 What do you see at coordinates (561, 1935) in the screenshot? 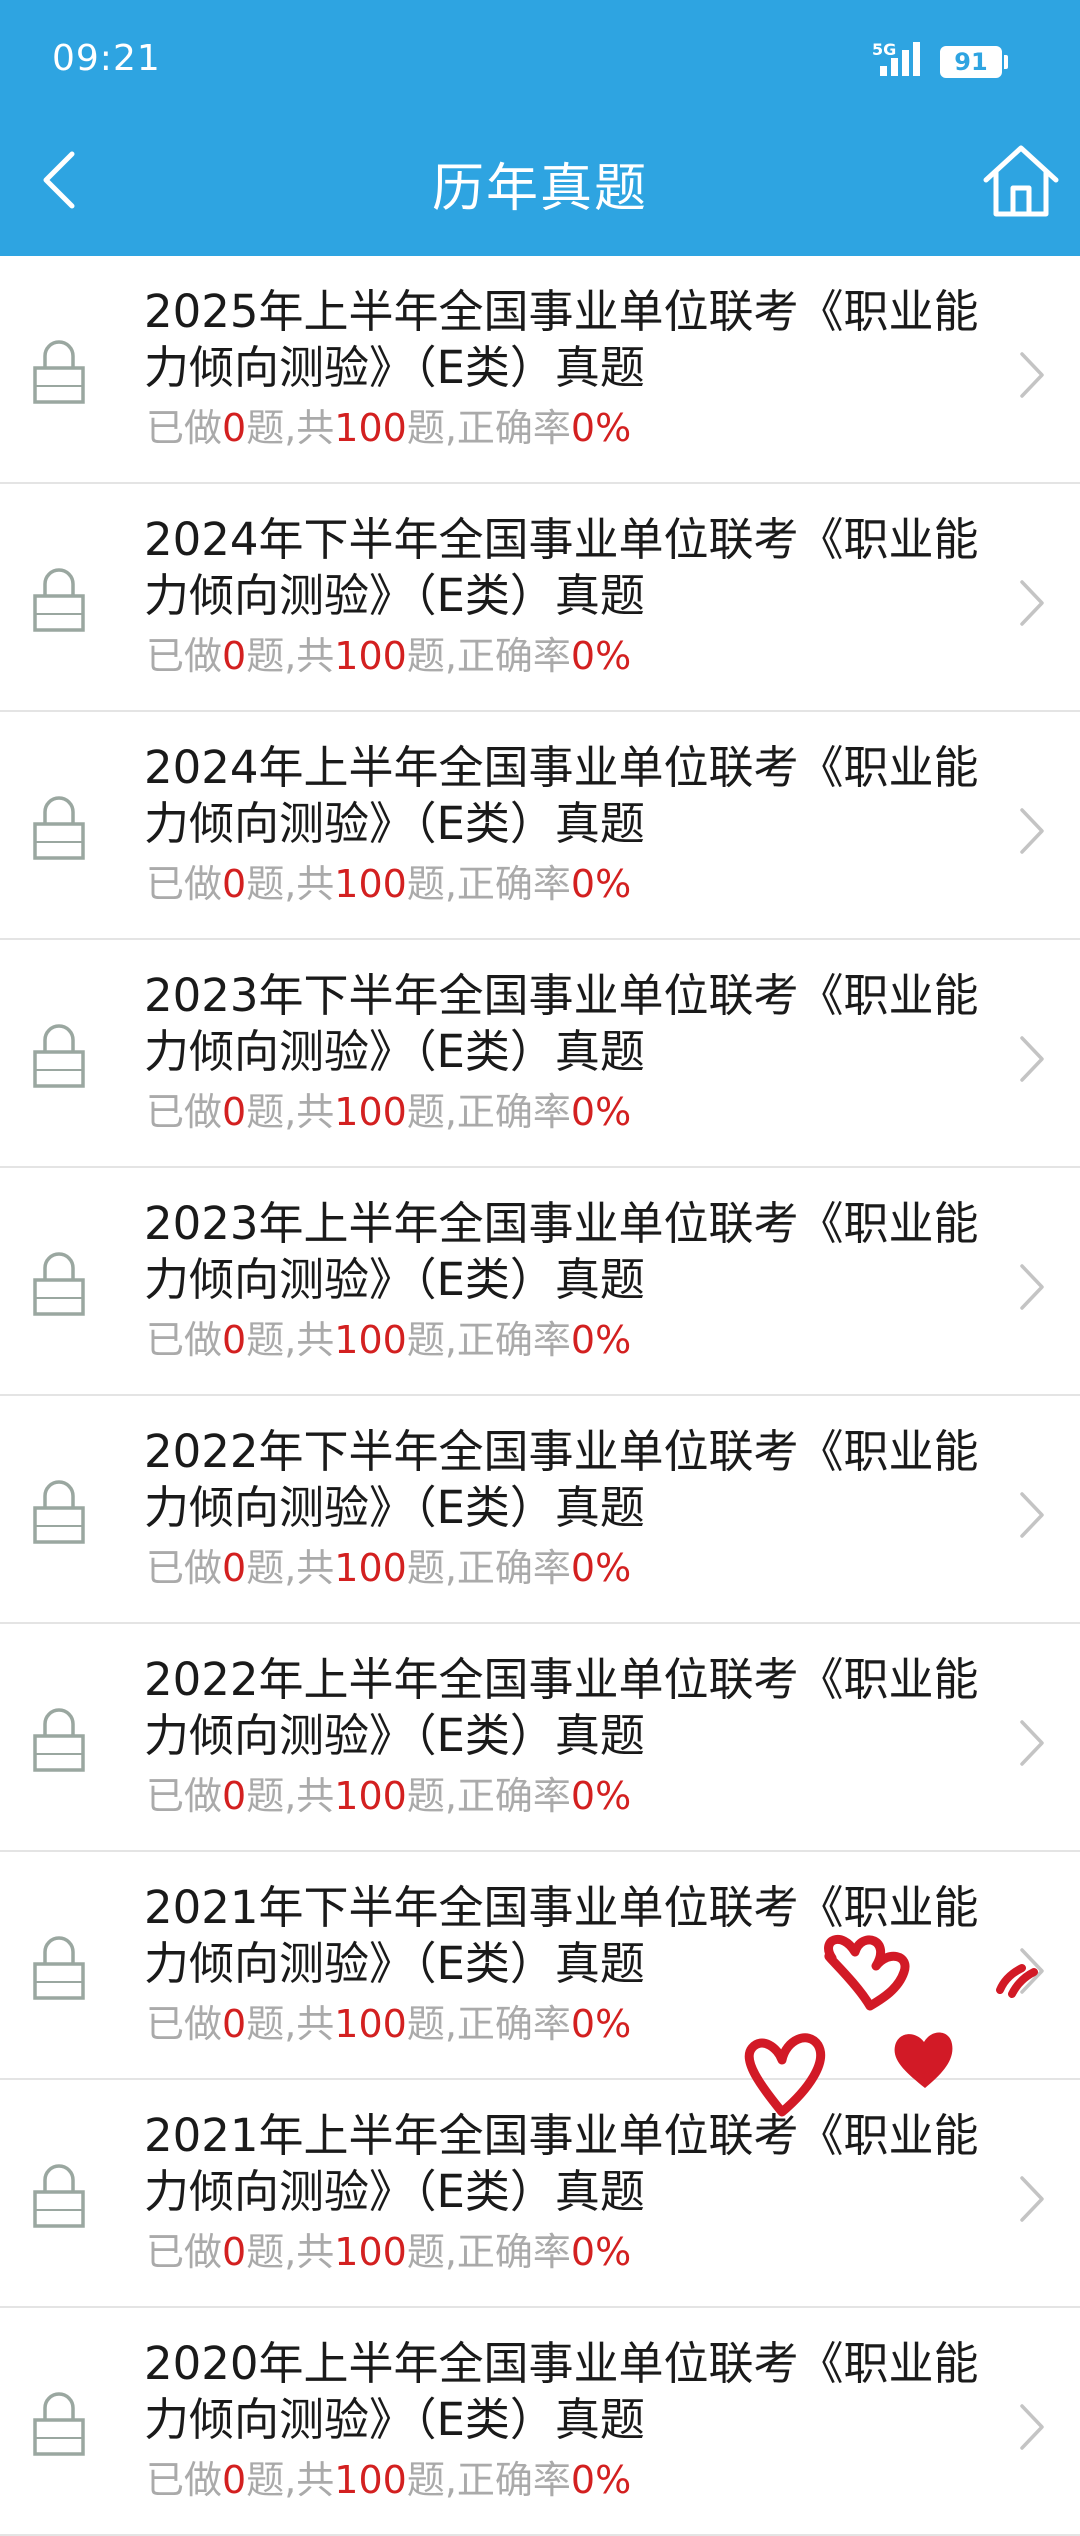
I see `item-title: 2021年下半年全国事业单位联考《职业能力倾向测验》（E类）真题` at bounding box center [561, 1935].